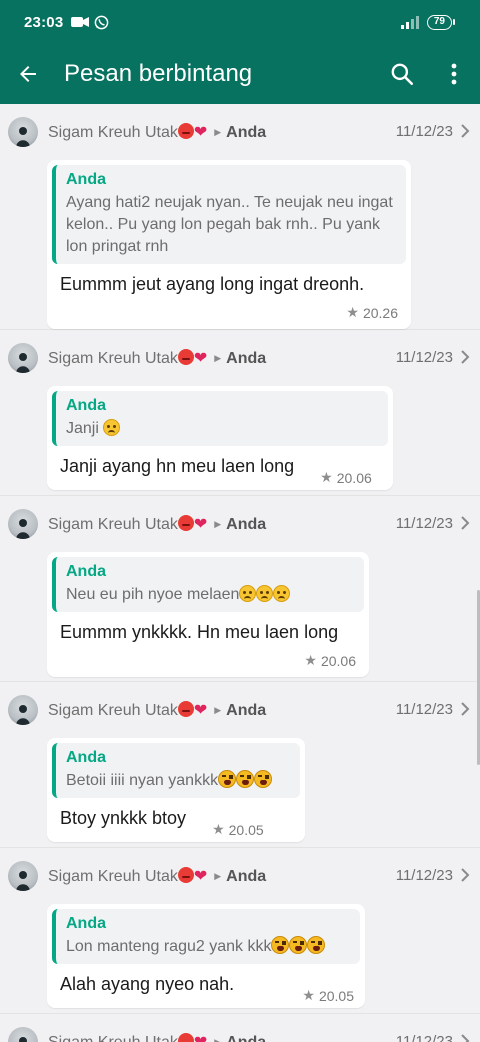  What do you see at coordinates (102, 22) in the screenshot?
I see `whatsapp-notification-icon` at bounding box center [102, 22].